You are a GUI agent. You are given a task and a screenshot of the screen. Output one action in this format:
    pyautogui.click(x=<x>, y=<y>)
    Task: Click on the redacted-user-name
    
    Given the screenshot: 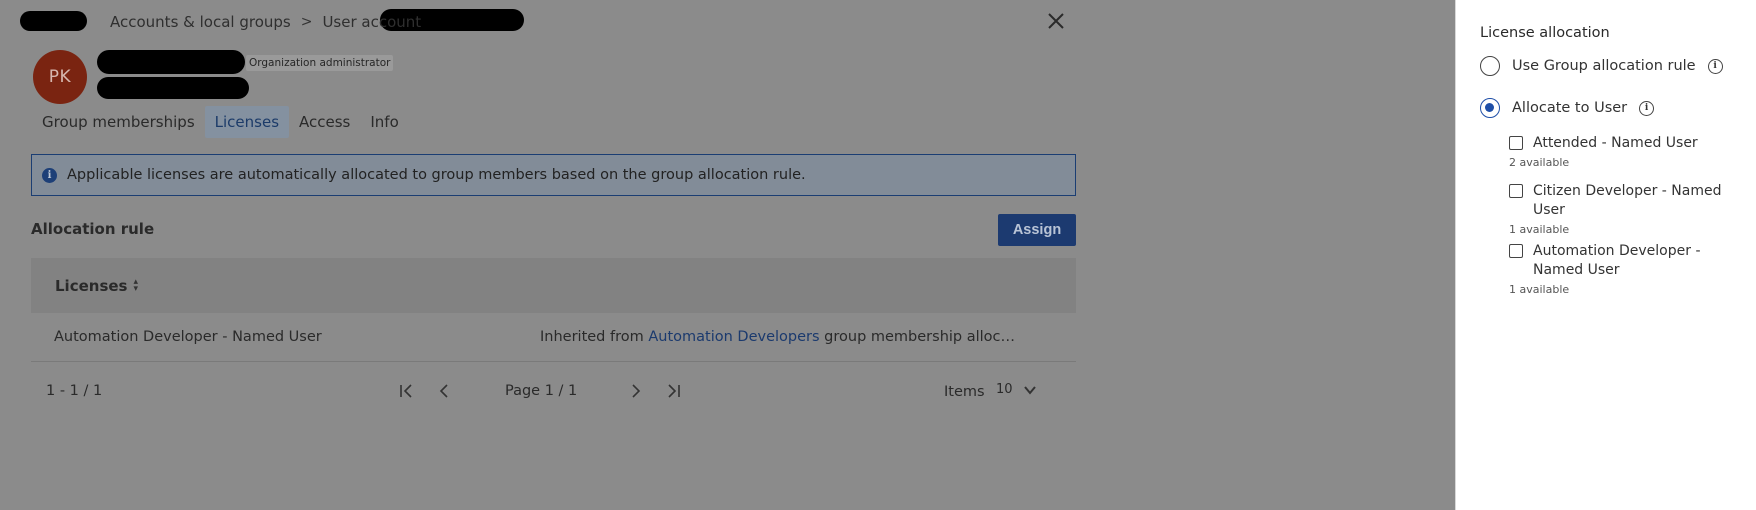 What is the action you would take?
    pyautogui.click(x=171, y=62)
    